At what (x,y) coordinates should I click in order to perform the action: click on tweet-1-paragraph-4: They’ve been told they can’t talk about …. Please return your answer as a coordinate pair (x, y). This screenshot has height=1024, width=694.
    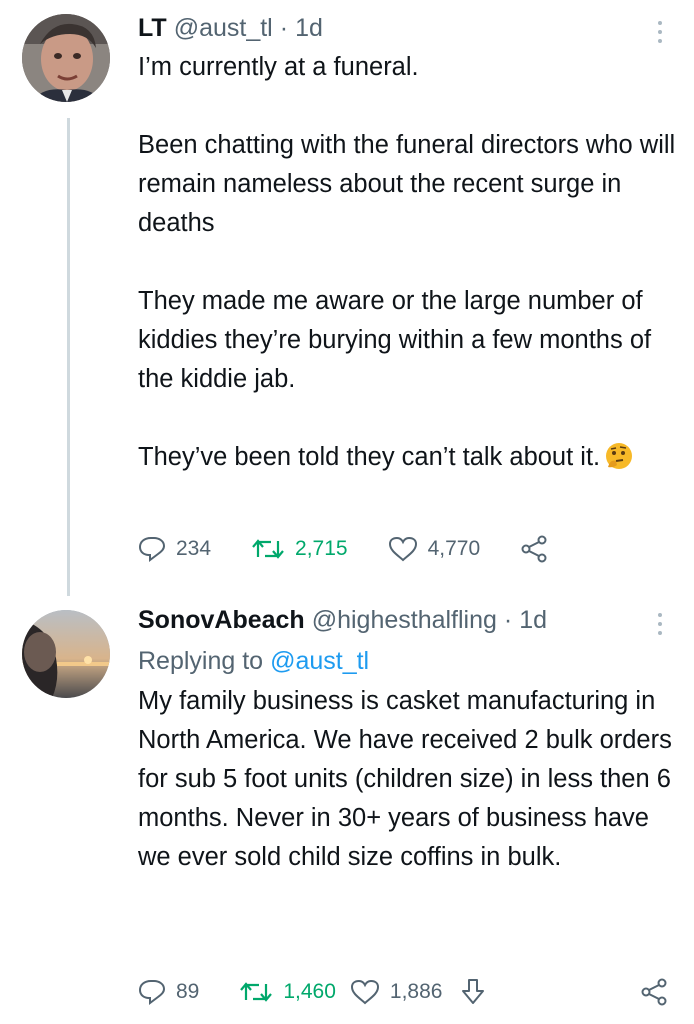
    Looking at the image, I should click on (369, 457).